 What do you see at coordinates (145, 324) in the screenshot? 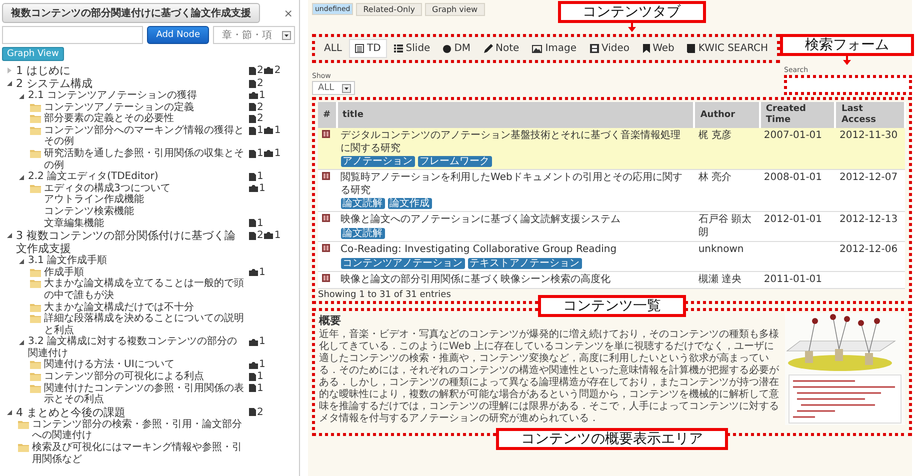
I see `tree-item: 詳細な段落構成を決めることについての説明と利点` at bounding box center [145, 324].